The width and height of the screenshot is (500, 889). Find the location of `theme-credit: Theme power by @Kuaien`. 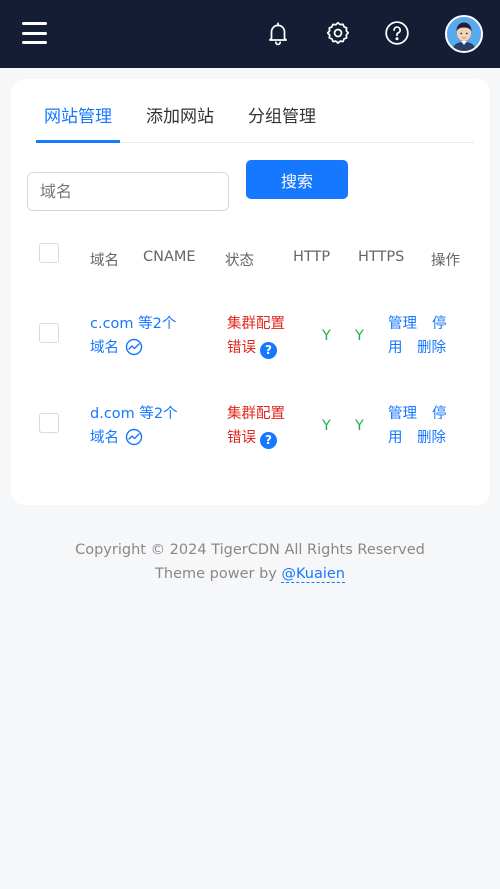

theme-credit: Theme power by @Kuaien is located at coordinates (250, 574).